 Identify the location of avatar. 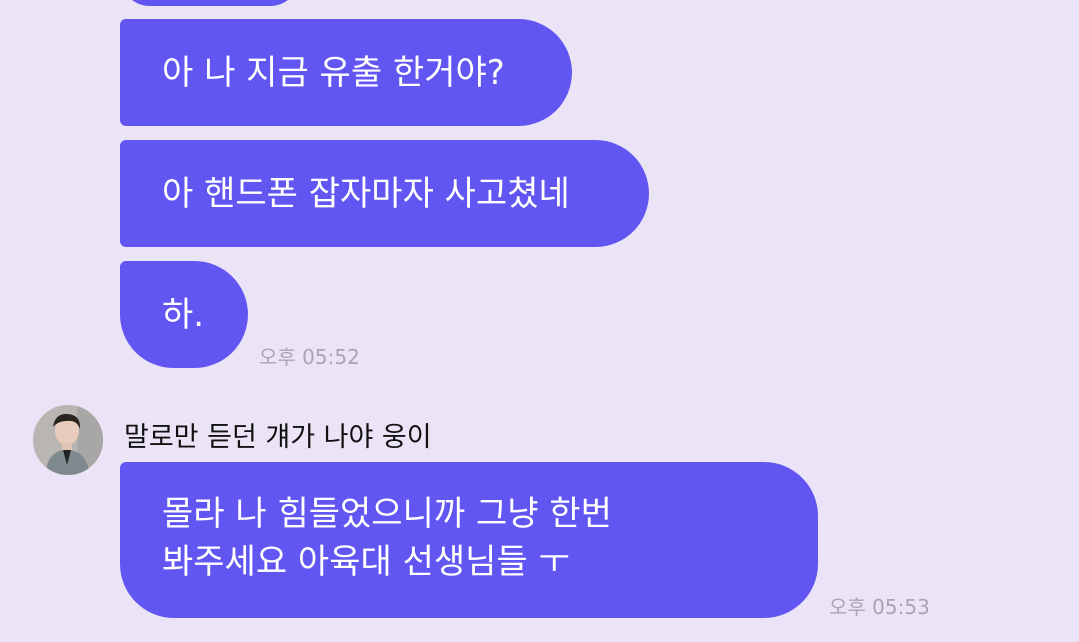
(68, 440).